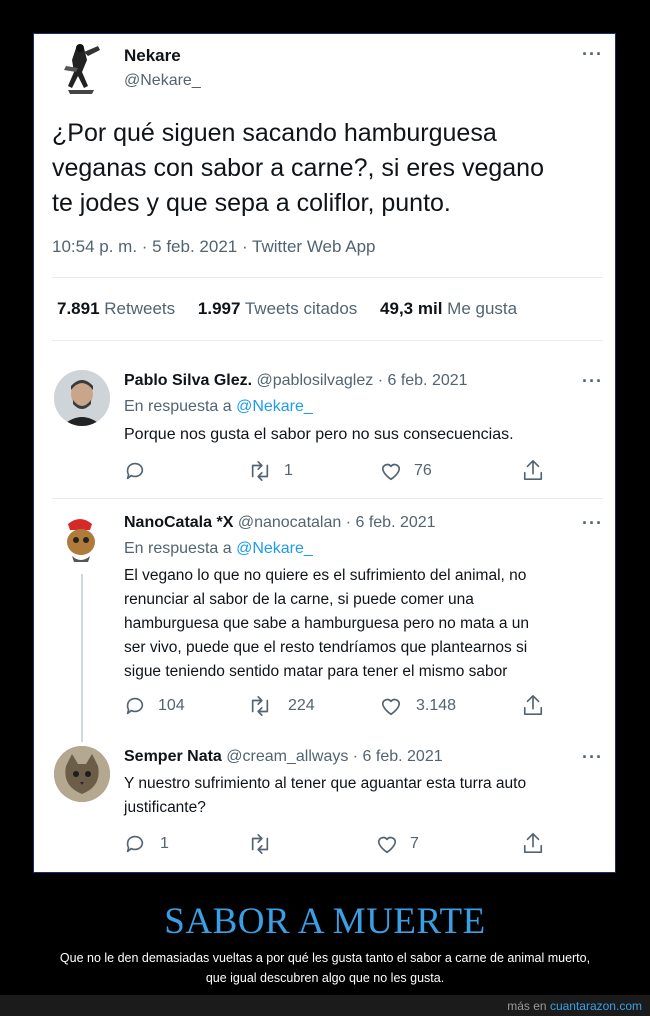 The width and height of the screenshot is (650, 1016). What do you see at coordinates (339, 845) in the screenshot?
I see `reply-actions: 1 7` at bounding box center [339, 845].